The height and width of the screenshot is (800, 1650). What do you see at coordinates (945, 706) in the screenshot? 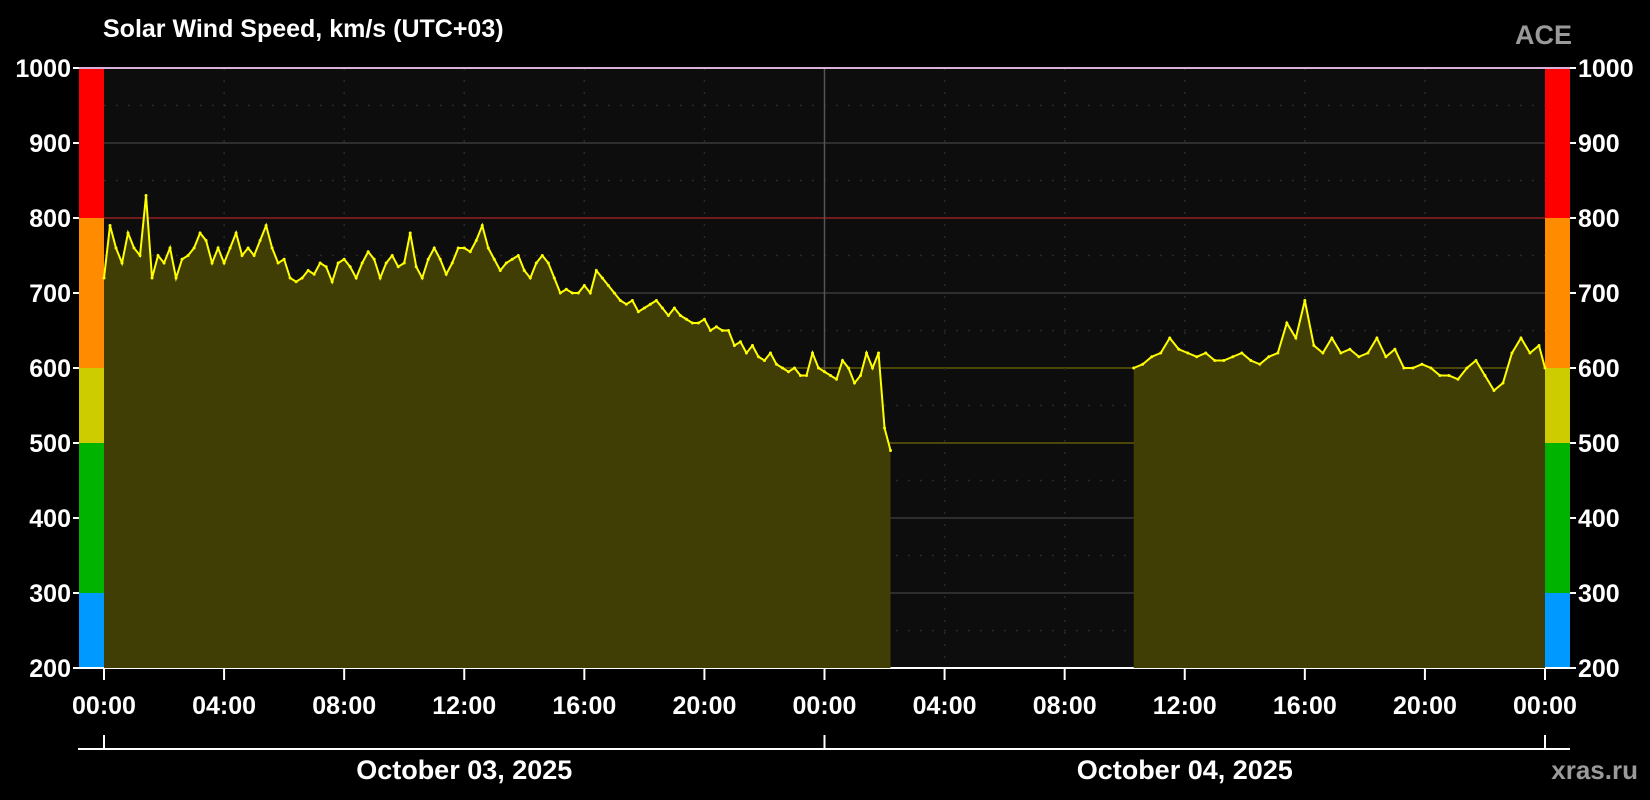
I see `x-tick-label: 04:00` at bounding box center [945, 706].